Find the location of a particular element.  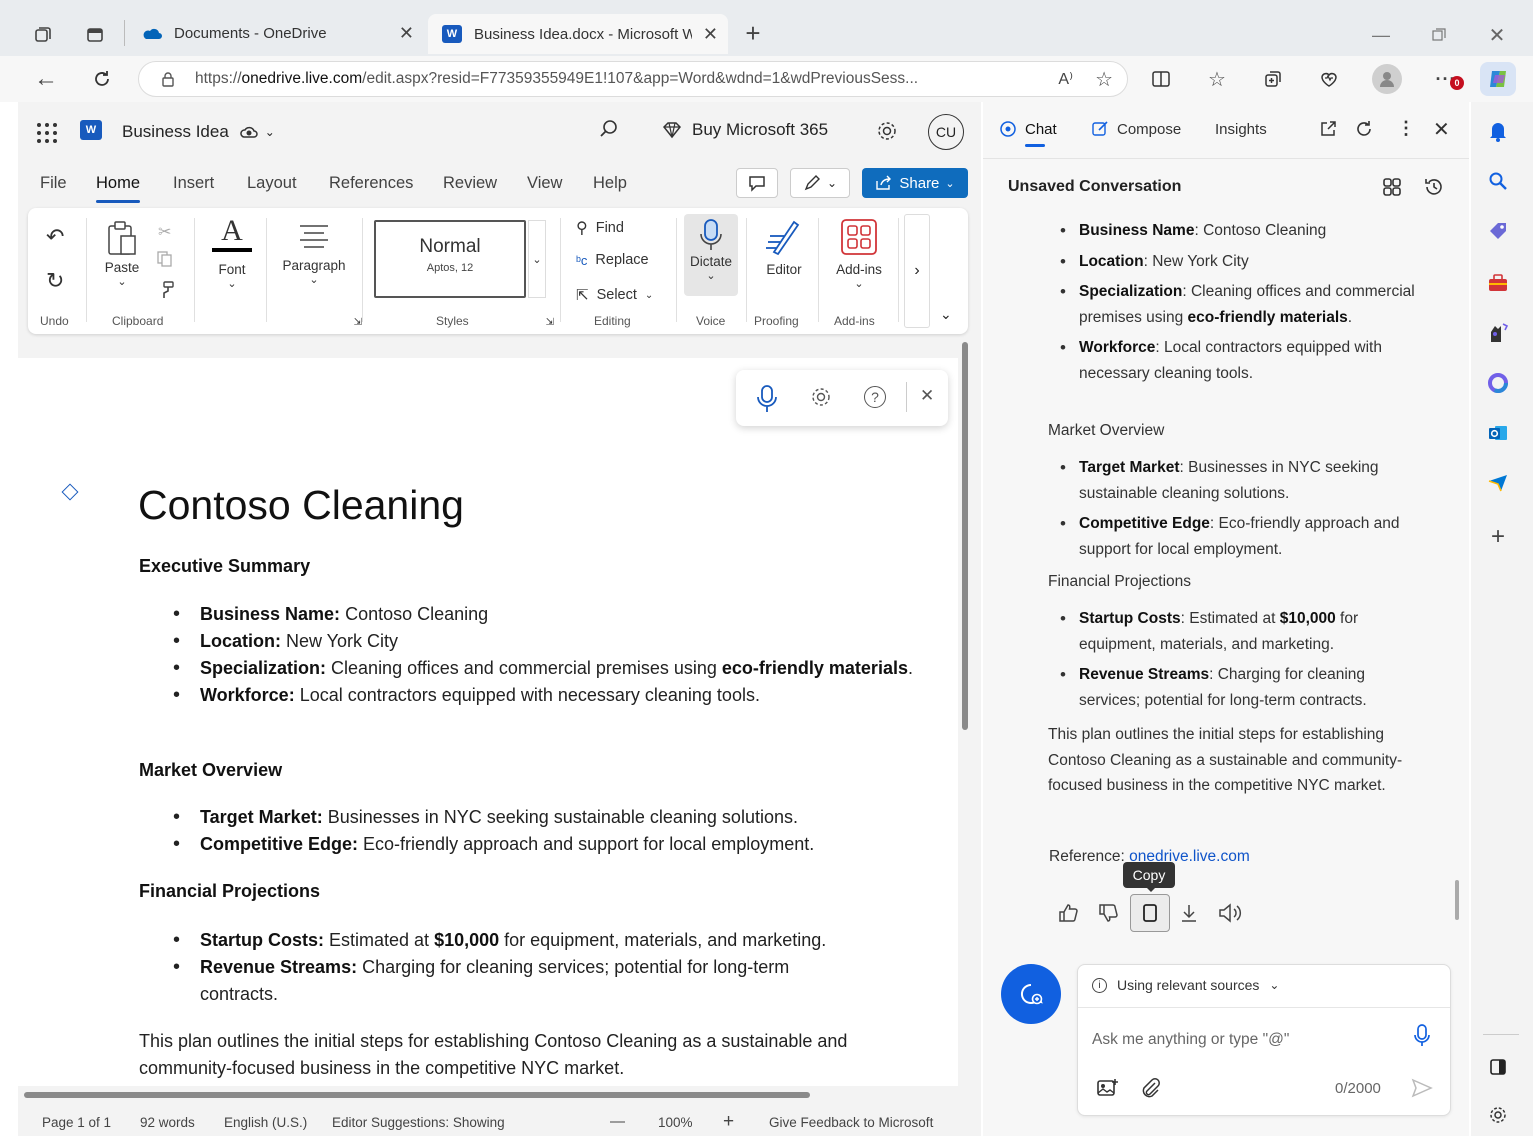

tab-insights: Insights is located at coordinates (1241, 129).